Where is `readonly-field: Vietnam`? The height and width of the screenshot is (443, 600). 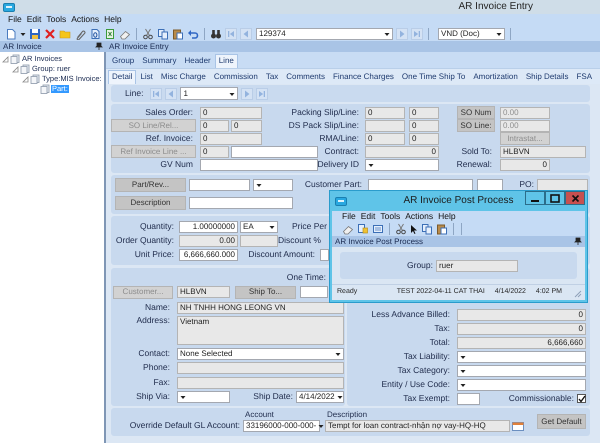 readonly-field: Vietnam is located at coordinates (260, 330).